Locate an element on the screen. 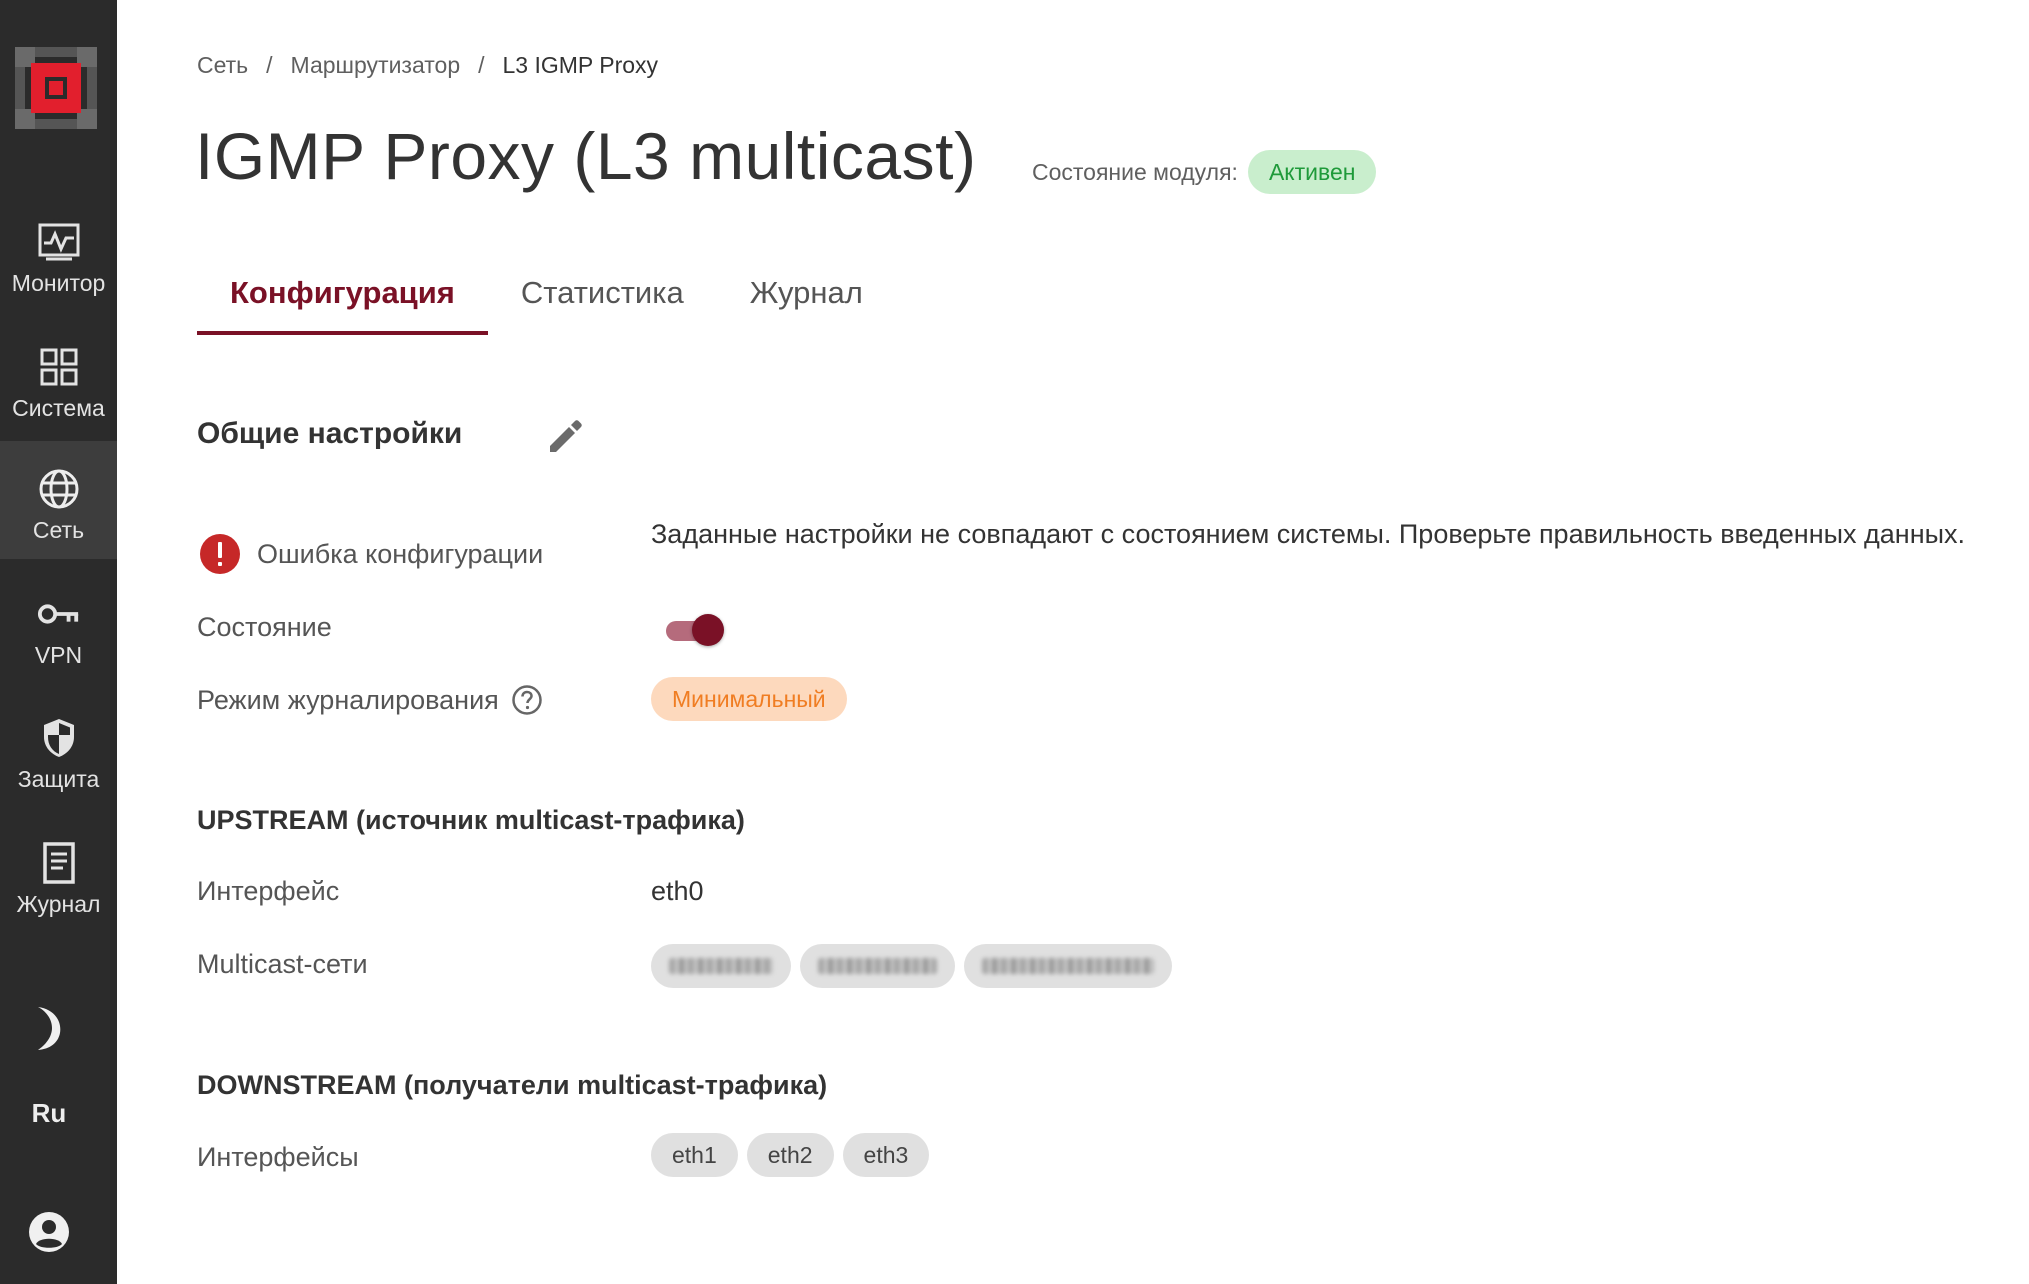 This screenshot has height=1284, width=2029. sidebar-item-label: Сеть is located at coordinates (58, 530).